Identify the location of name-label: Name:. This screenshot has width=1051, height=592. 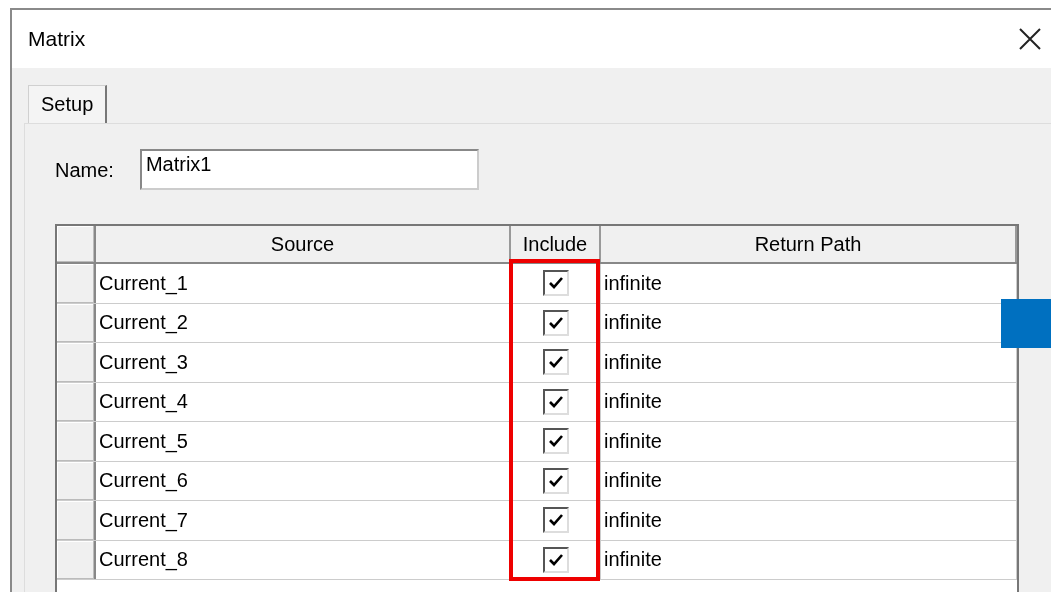
(84, 170).